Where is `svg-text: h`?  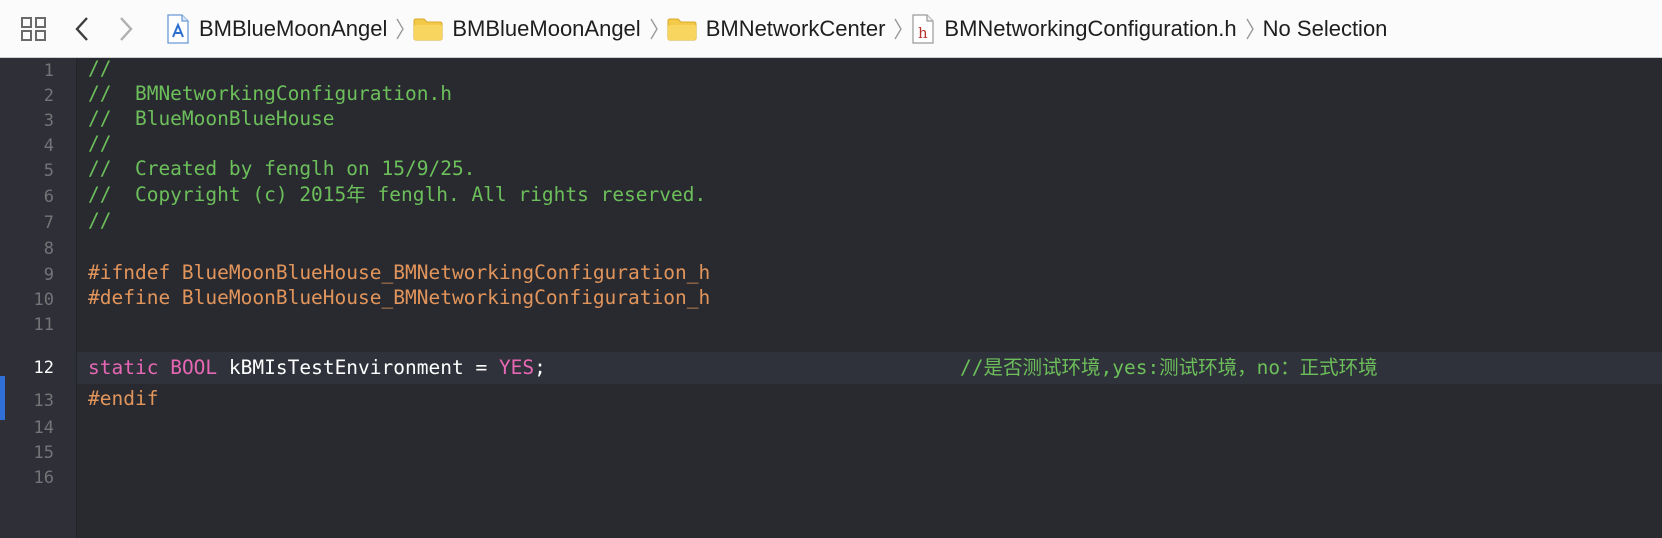
svg-text: h is located at coordinates (923, 33).